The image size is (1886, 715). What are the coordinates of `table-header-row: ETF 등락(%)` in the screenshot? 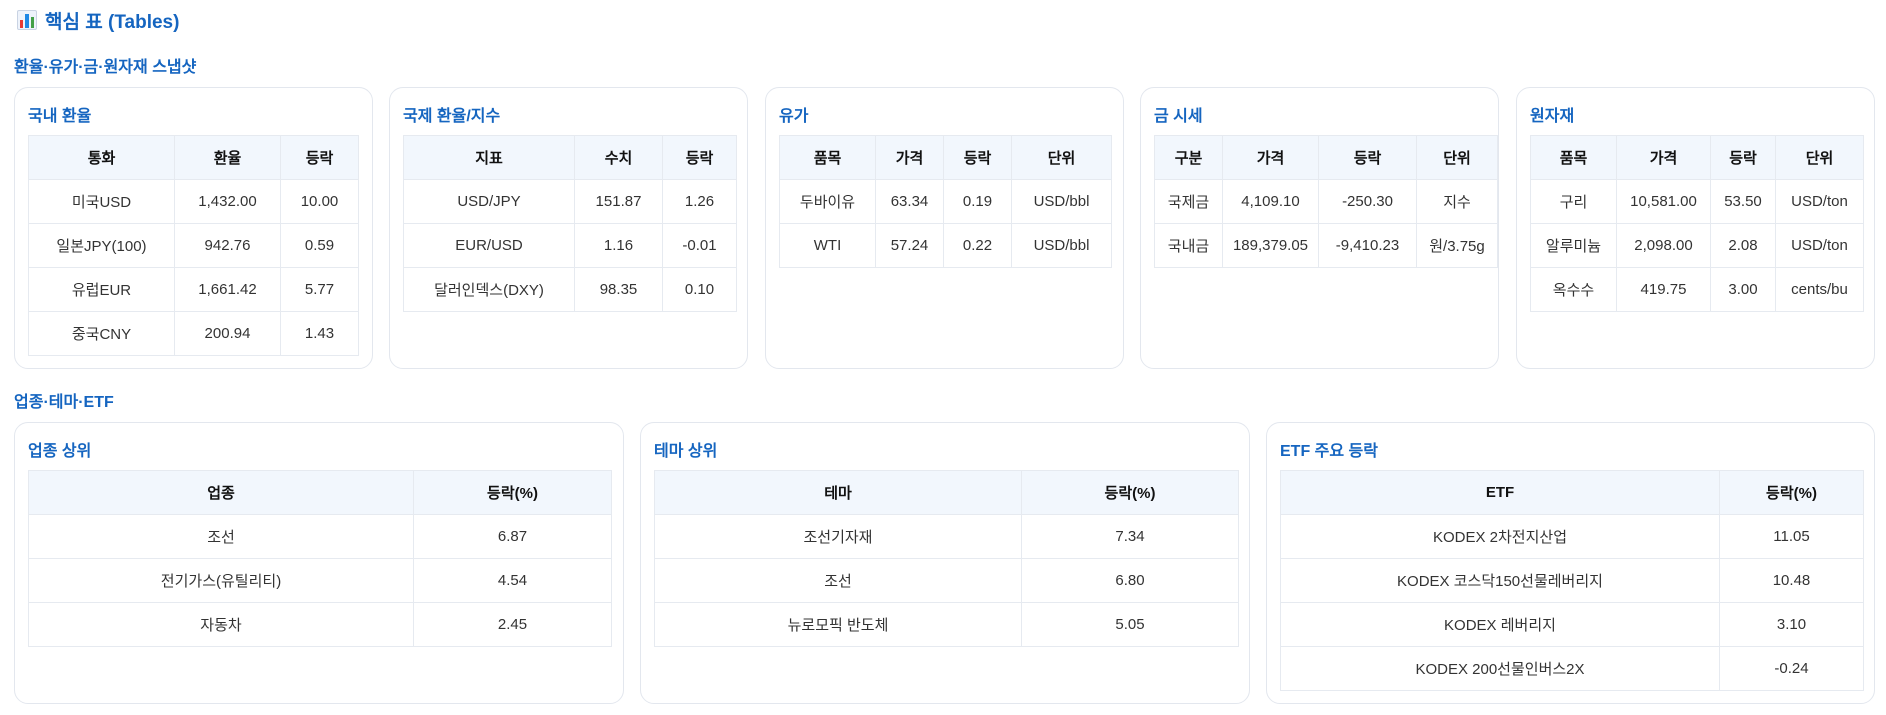 It's located at (1572, 492).